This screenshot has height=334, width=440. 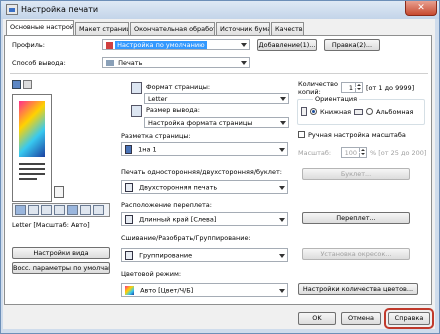 What do you see at coordinates (85, 210) in the screenshot?
I see `paper-icon` at bounding box center [85, 210].